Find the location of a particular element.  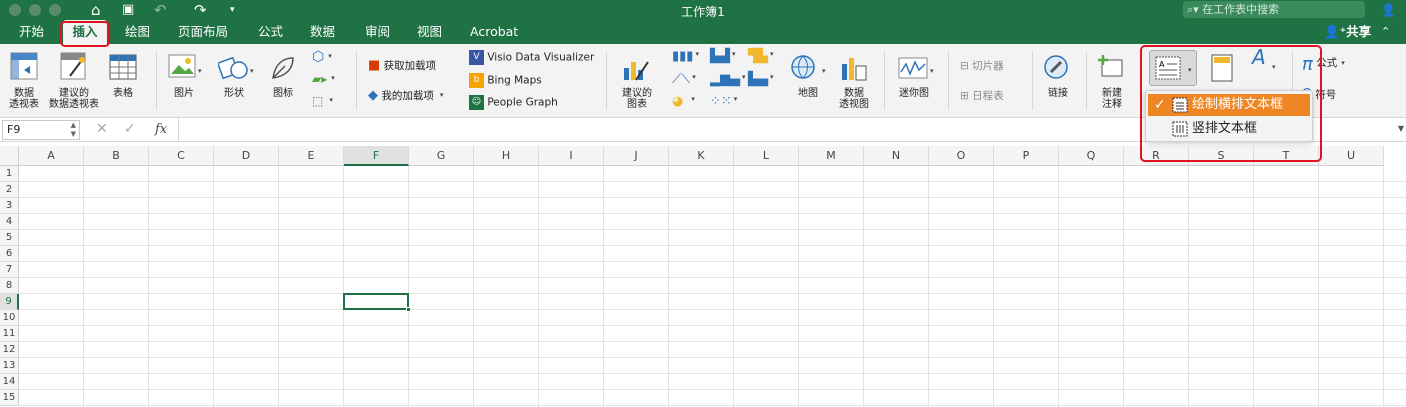

shapes-dropdown-icon: ▾ is located at coordinates (252, 71).